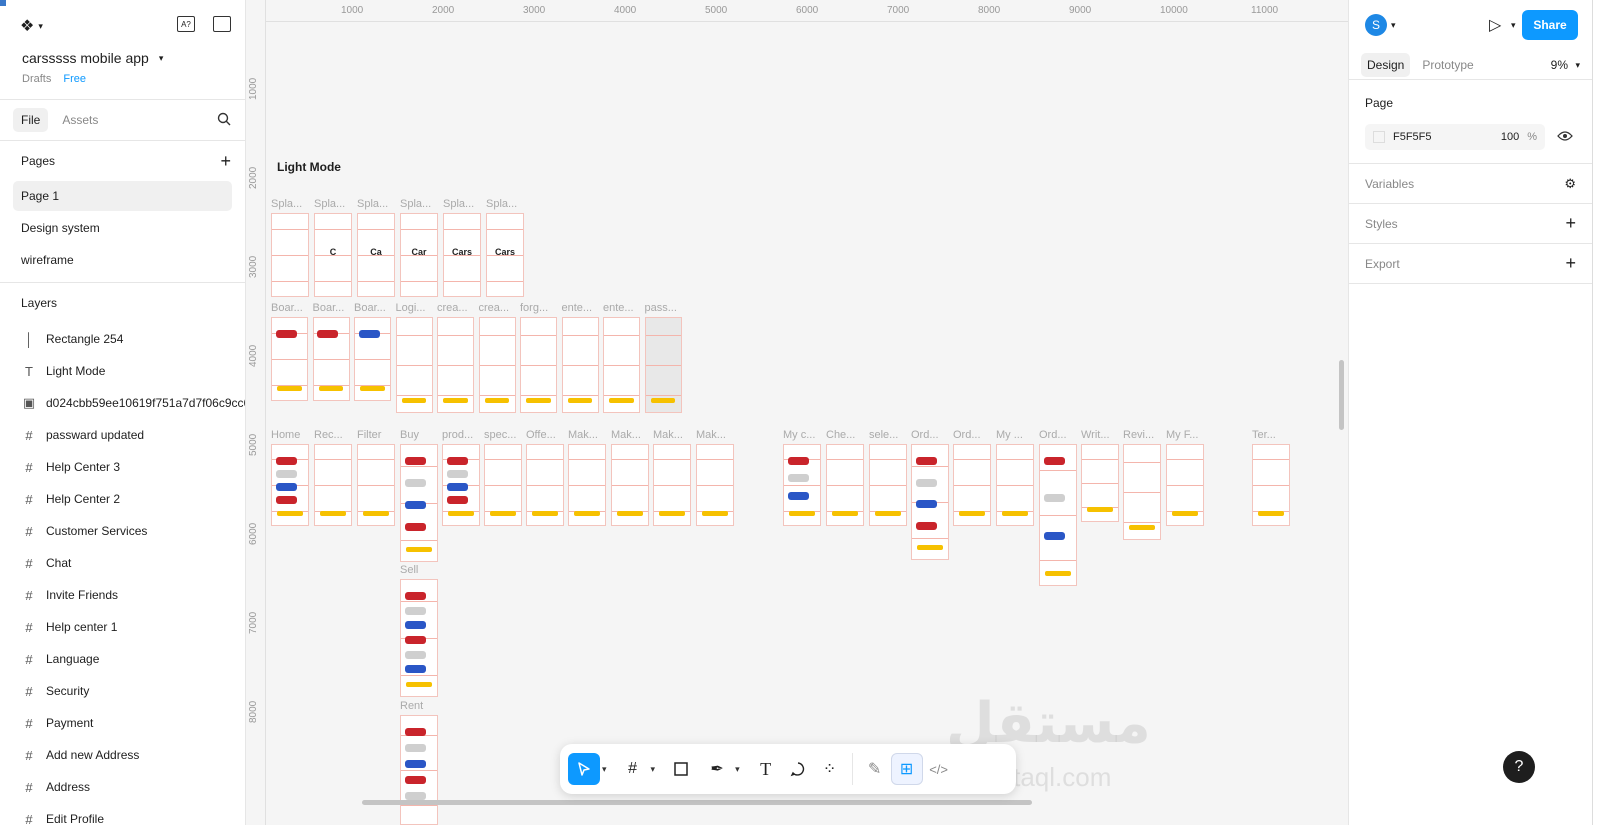  Describe the element at coordinates (122, 595) in the screenshot. I see `layer-item: # Invite Friends` at that location.